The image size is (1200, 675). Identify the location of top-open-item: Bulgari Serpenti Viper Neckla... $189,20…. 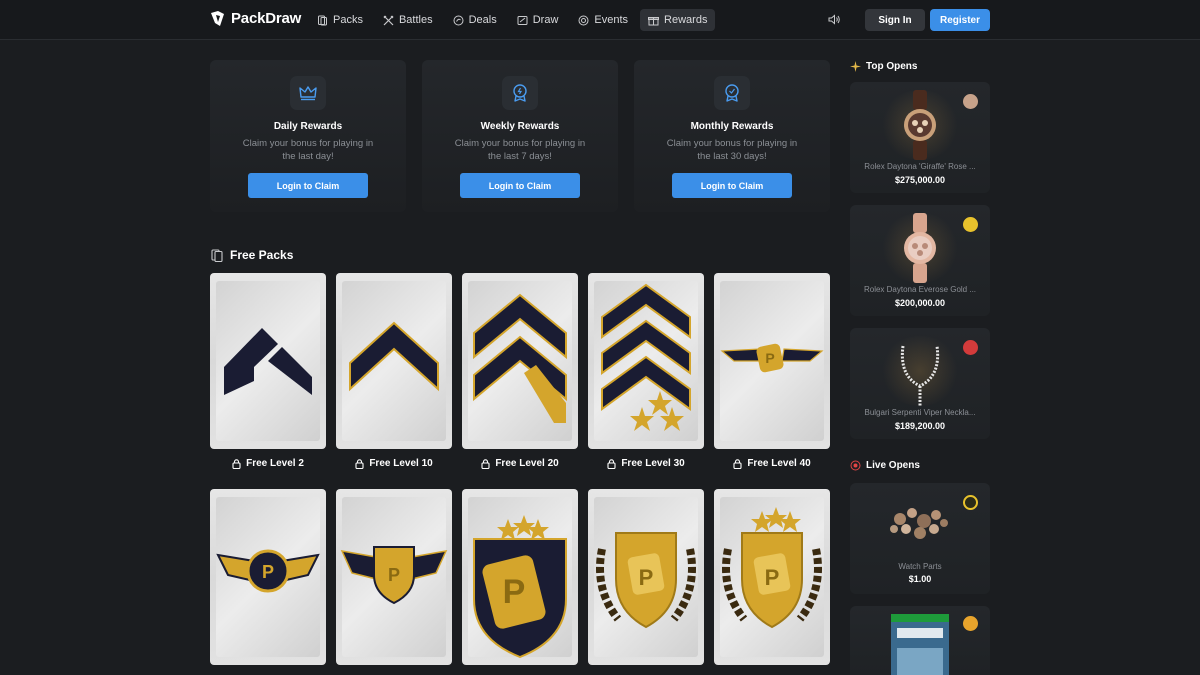
(920, 383).